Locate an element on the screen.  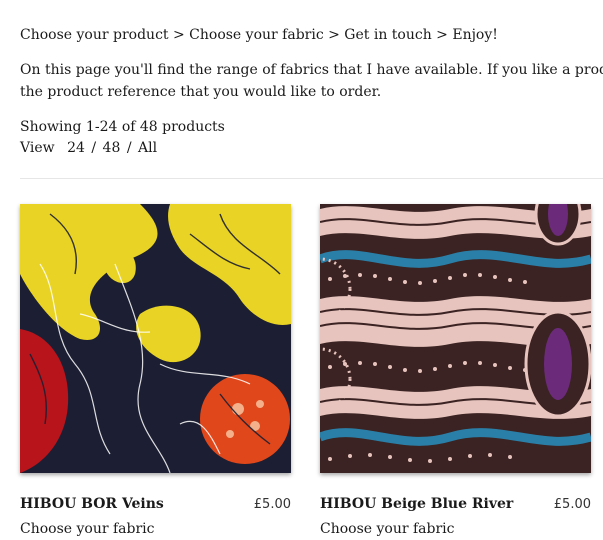
divider is located at coordinates (311, 178).